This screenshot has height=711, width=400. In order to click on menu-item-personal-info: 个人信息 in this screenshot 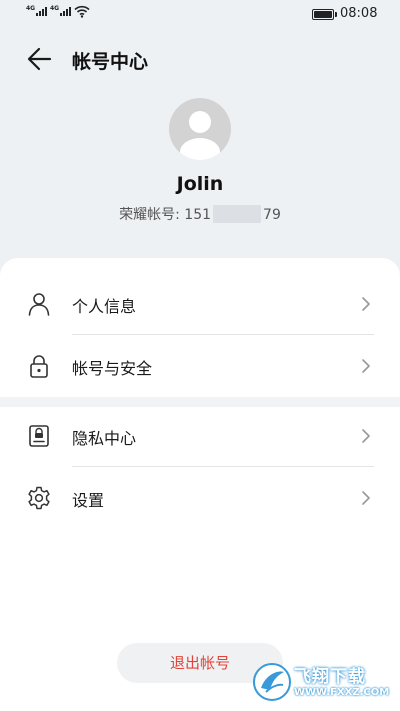, I will do `click(200, 304)`.